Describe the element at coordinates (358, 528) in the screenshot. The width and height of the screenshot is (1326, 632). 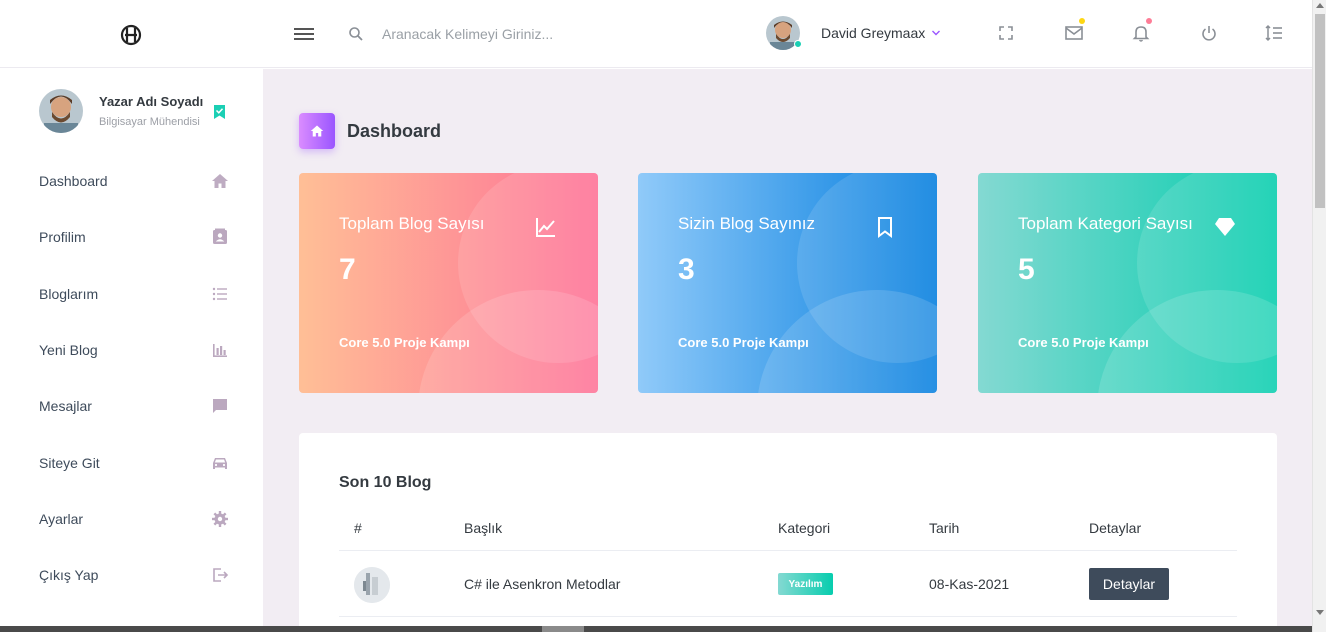
I see `column-header-index: #` at that location.